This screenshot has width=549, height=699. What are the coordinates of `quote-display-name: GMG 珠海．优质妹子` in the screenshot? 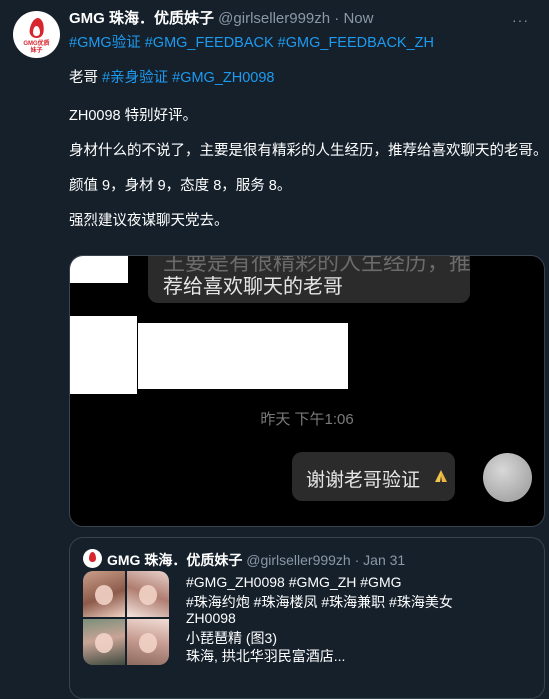 It's located at (175, 560).